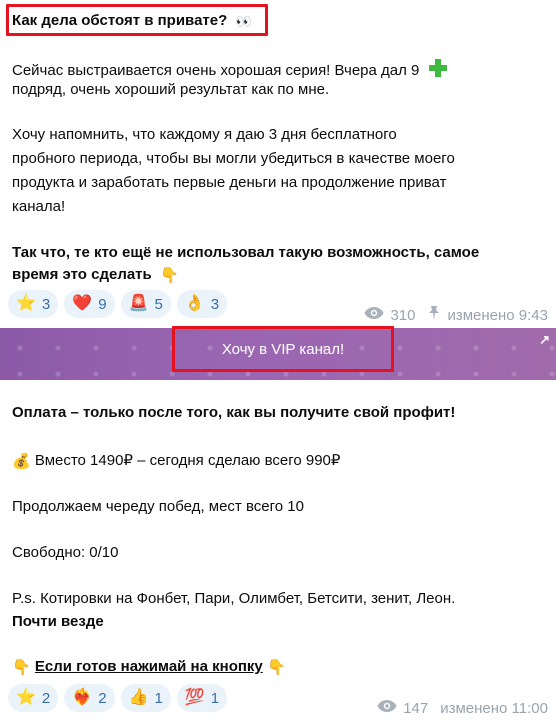 The height and width of the screenshot is (726, 556). Describe the element at coordinates (82, 697) in the screenshot. I see `heart-fire-icon: ❤️‍🔥` at that location.